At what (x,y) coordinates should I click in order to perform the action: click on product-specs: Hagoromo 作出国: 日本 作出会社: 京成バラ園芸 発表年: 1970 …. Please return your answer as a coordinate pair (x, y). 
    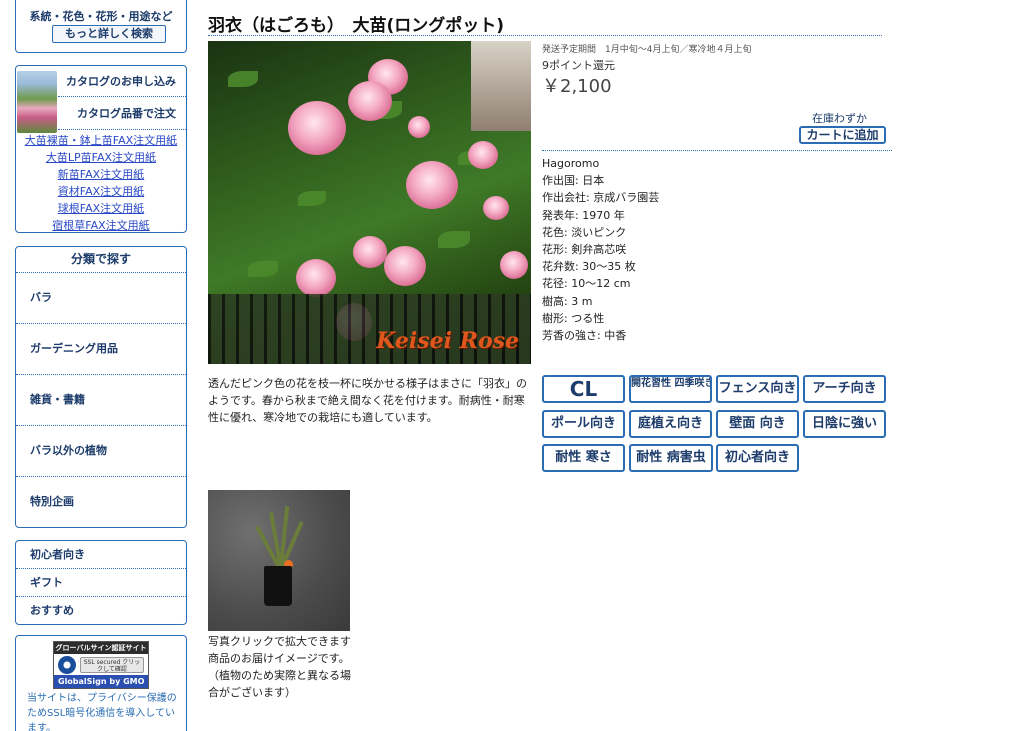
    Looking at the image, I should click on (600, 249).